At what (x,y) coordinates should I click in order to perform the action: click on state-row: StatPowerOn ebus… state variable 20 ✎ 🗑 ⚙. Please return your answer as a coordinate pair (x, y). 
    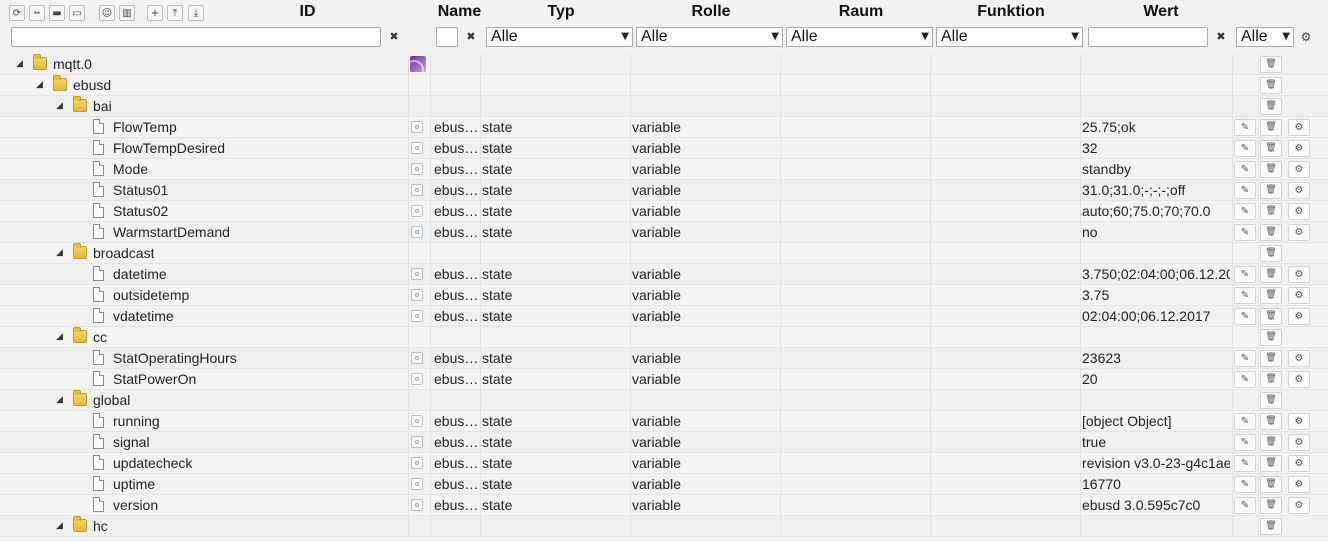
    Looking at the image, I should click on (664, 379).